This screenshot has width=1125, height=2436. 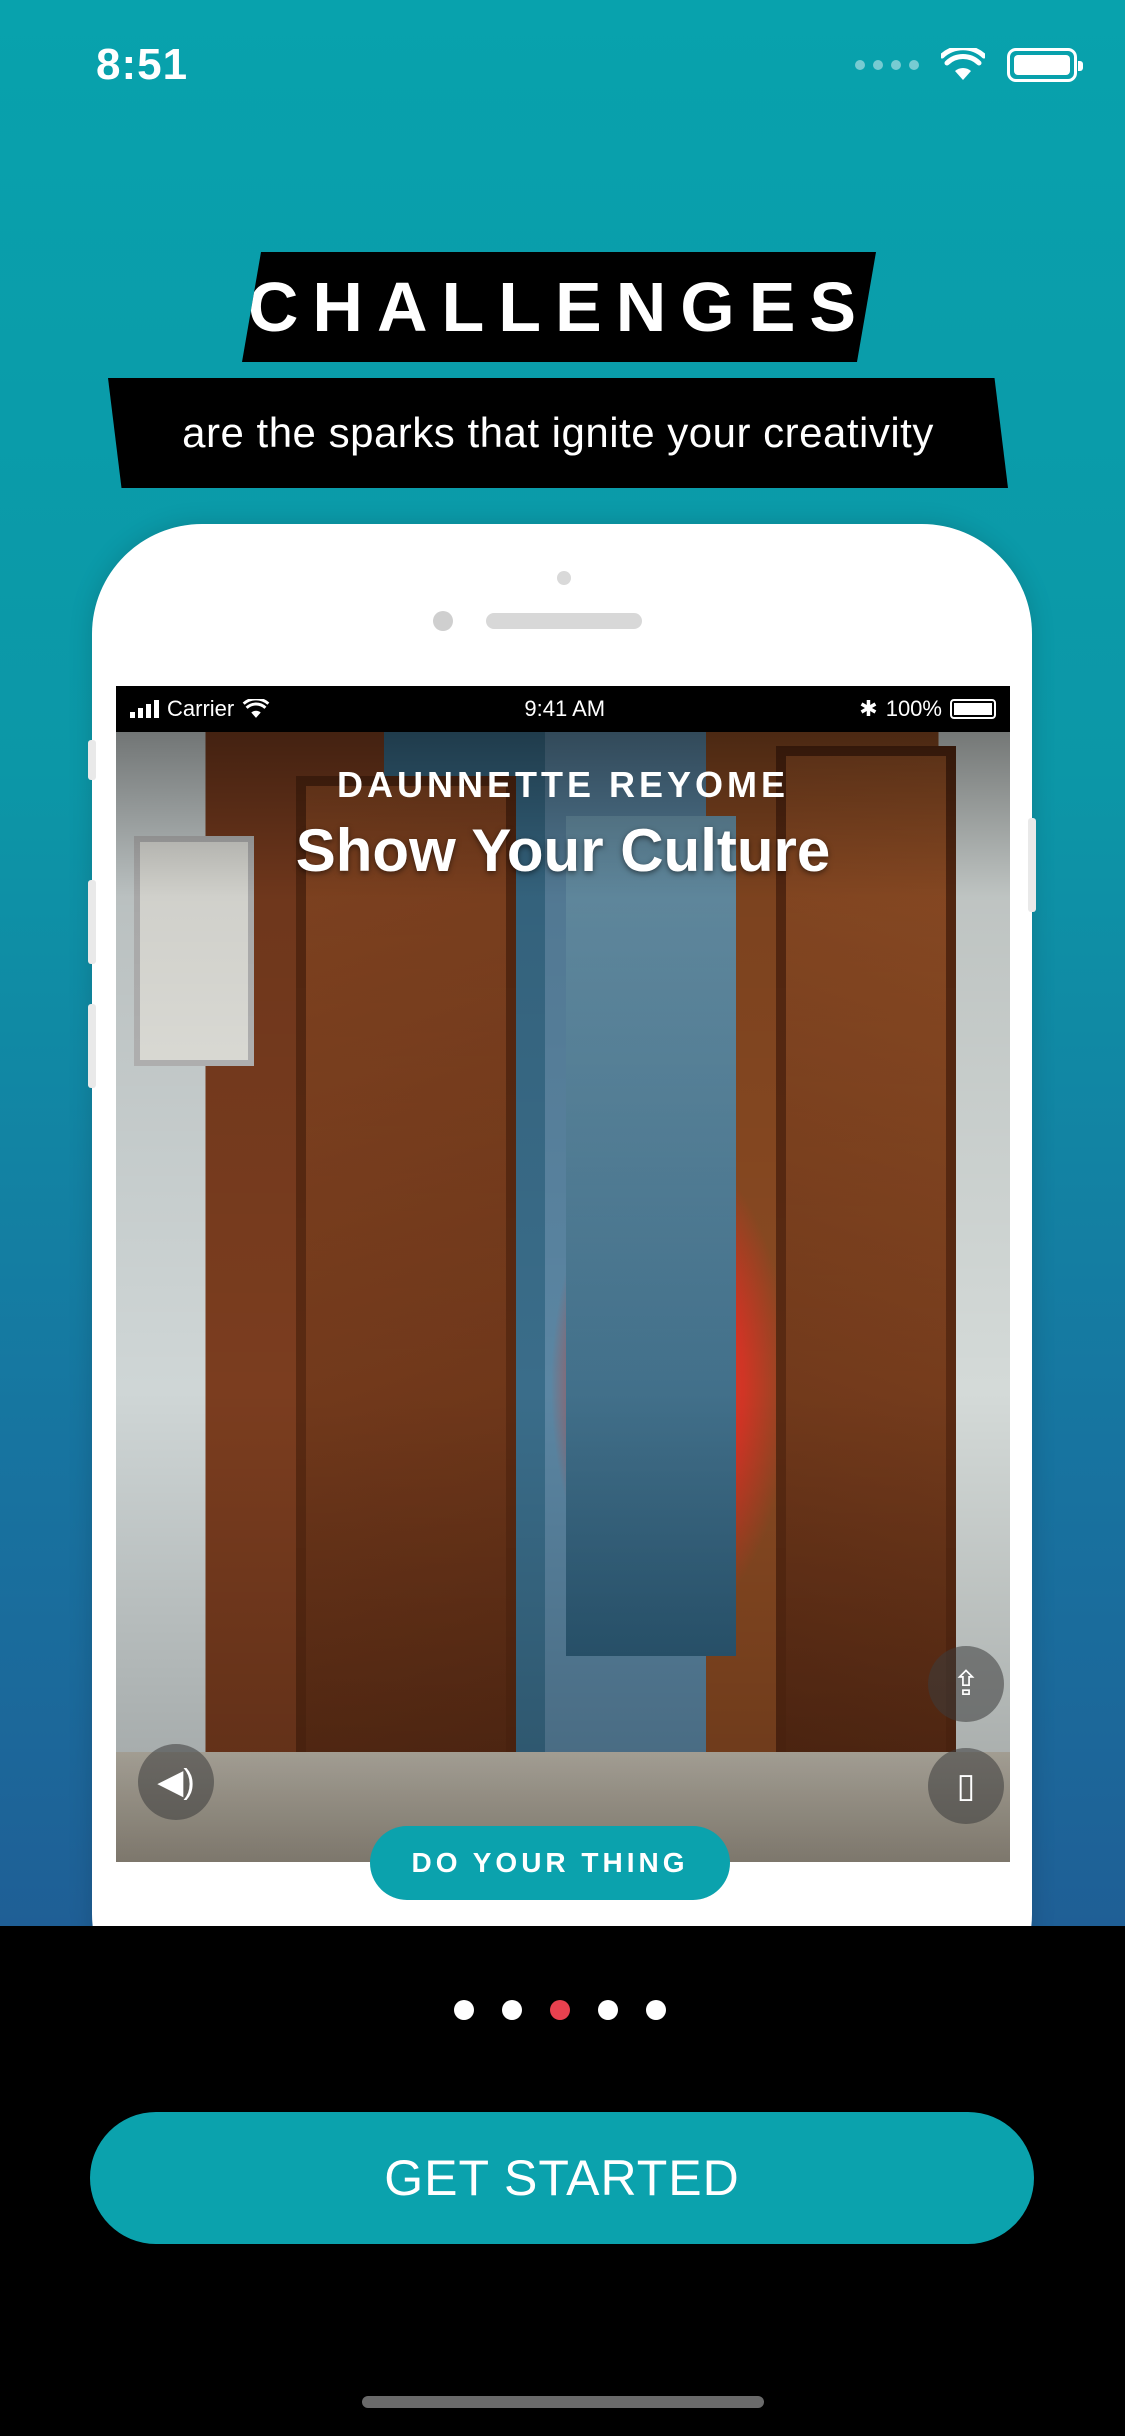 What do you see at coordinates (1032, 865) in the screenshot?
I see `phone-power-button` at bounding box center [1032, 865].